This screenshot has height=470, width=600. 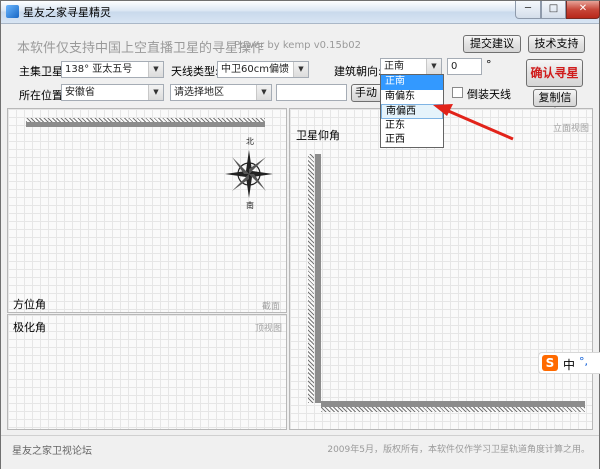 I want to click on ime-punctuation: °,, so click(x=583, y=361).